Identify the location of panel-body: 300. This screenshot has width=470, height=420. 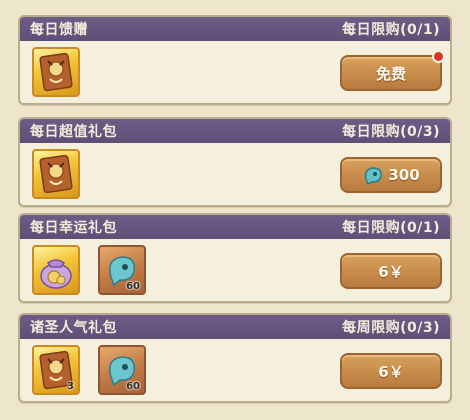
(235, 174).